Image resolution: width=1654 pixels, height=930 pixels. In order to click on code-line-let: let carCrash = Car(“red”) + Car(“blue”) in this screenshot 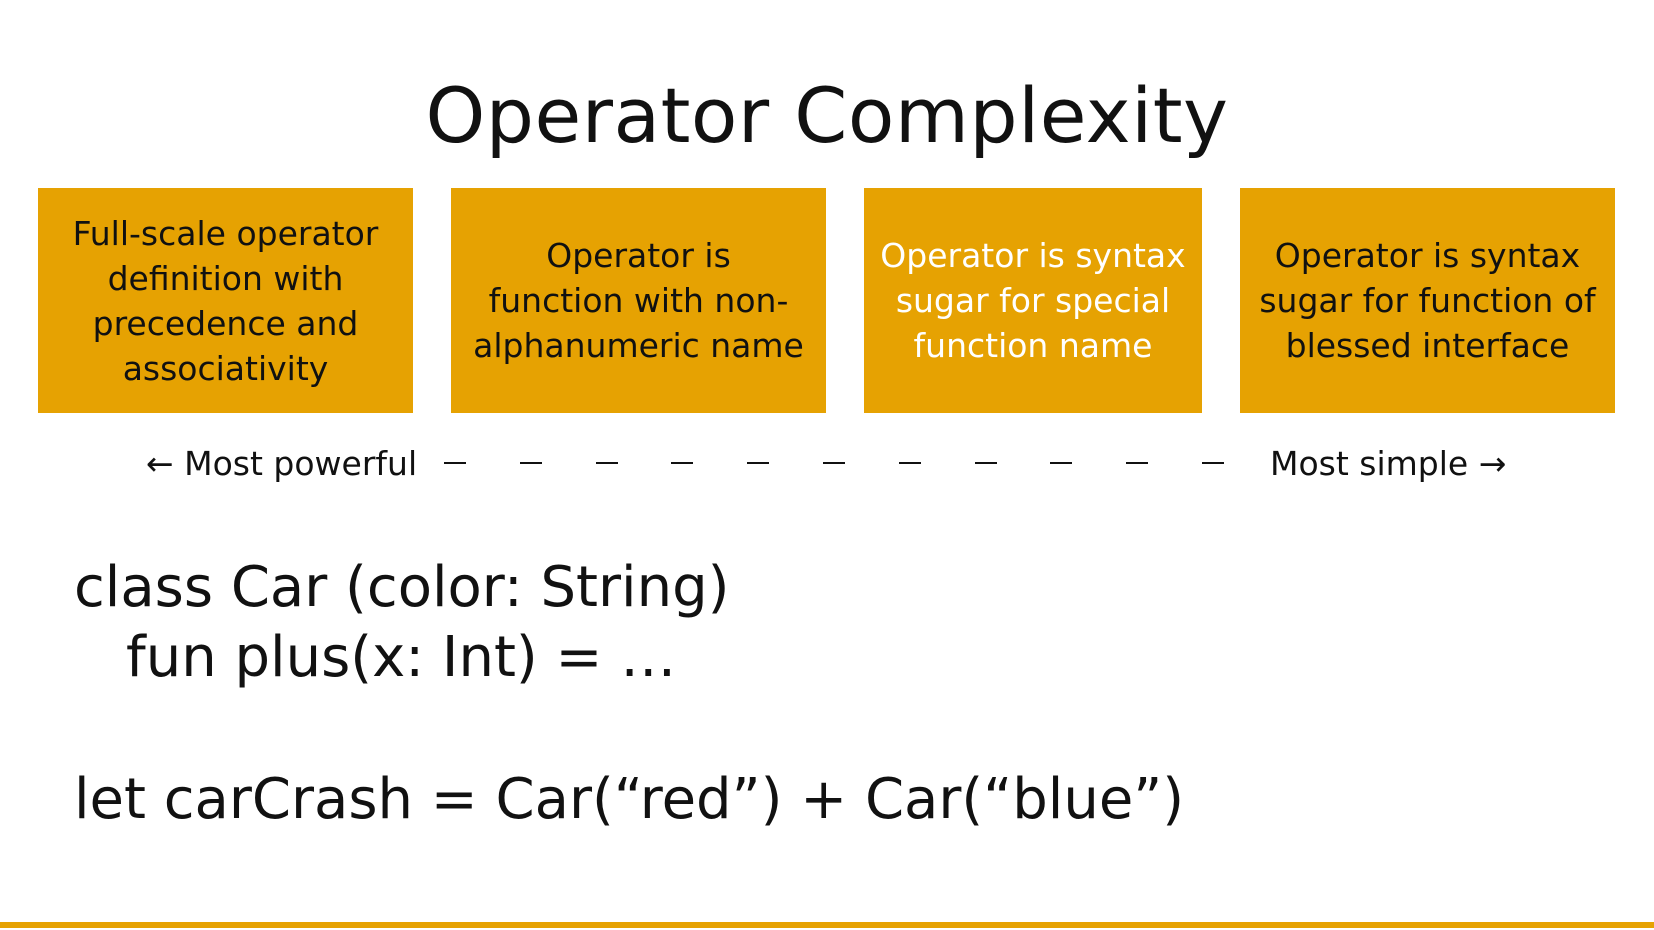, I will do `click(629, 799)`.